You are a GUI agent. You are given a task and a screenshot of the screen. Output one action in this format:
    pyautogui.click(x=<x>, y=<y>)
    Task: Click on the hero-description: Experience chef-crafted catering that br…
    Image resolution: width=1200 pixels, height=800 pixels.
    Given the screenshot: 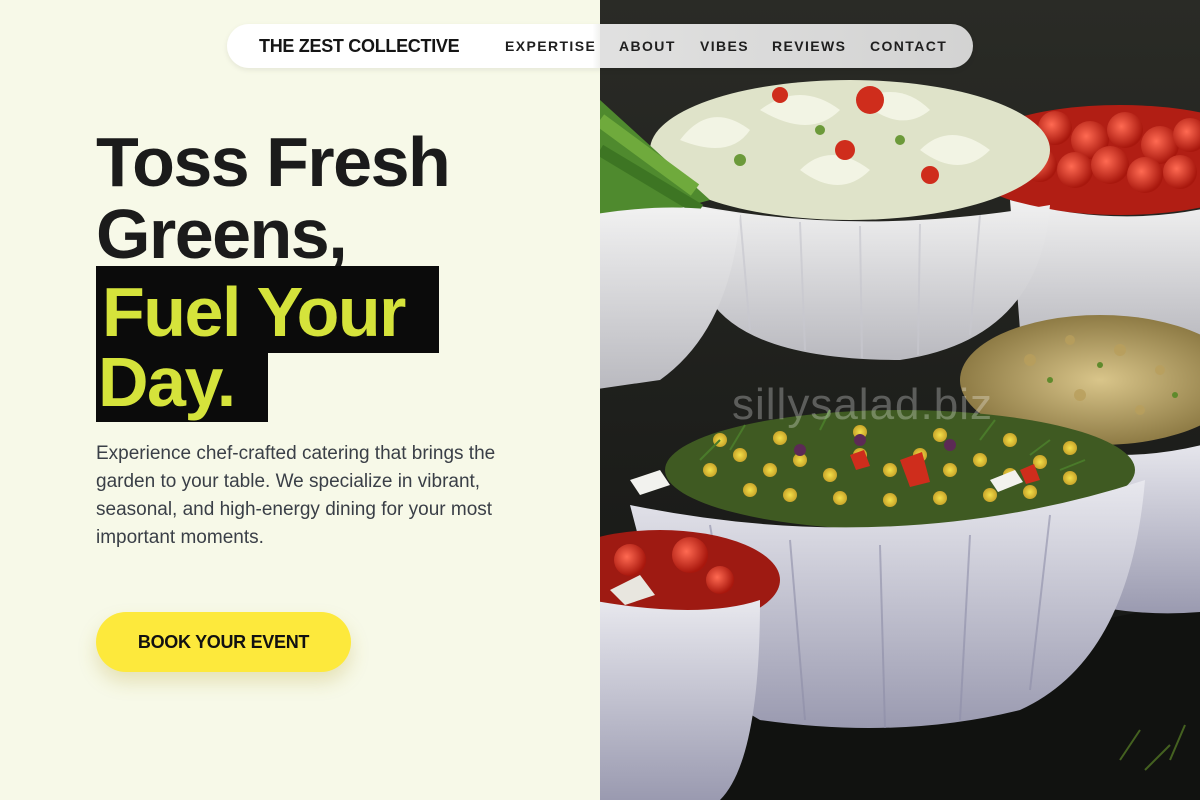 What is the action you would take?
    pyautogui.click(x=296, y=495)
    